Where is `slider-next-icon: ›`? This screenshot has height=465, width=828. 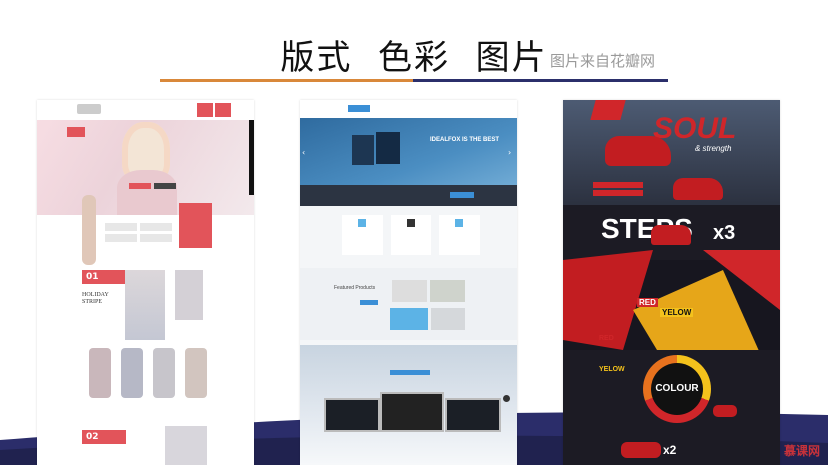
slider-next-icon: › is located at coordinates (509, 152).